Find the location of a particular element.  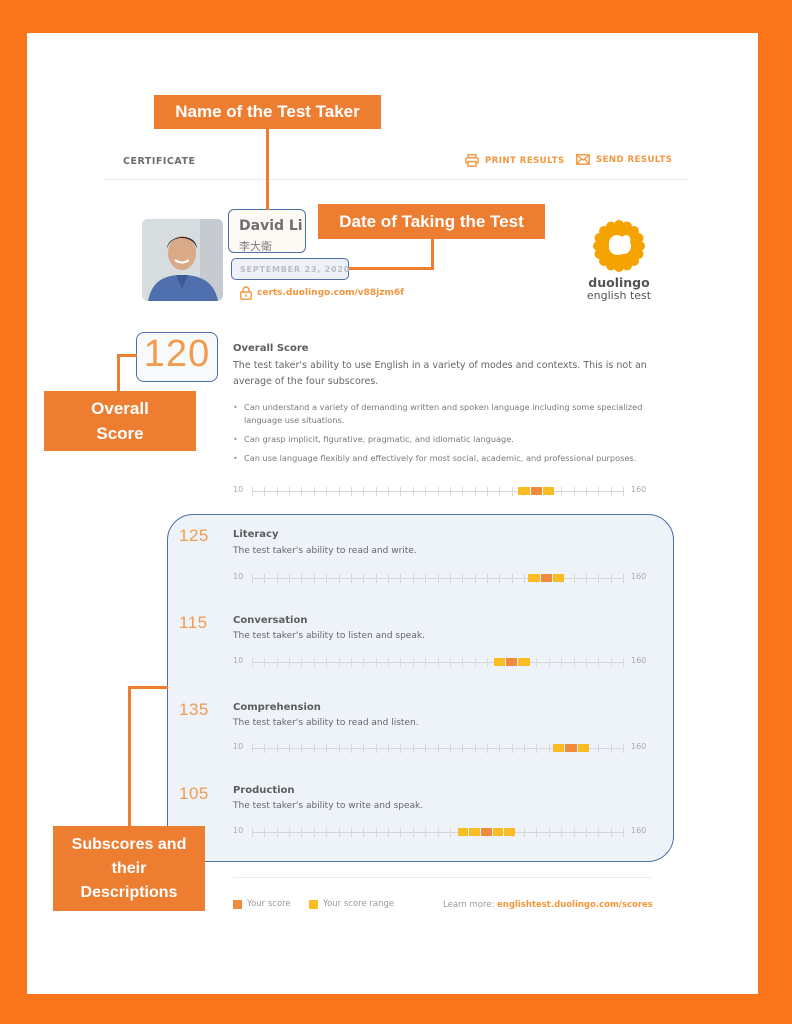

send-results-button: SEND RESULTS is located at coordinates (624, 159).